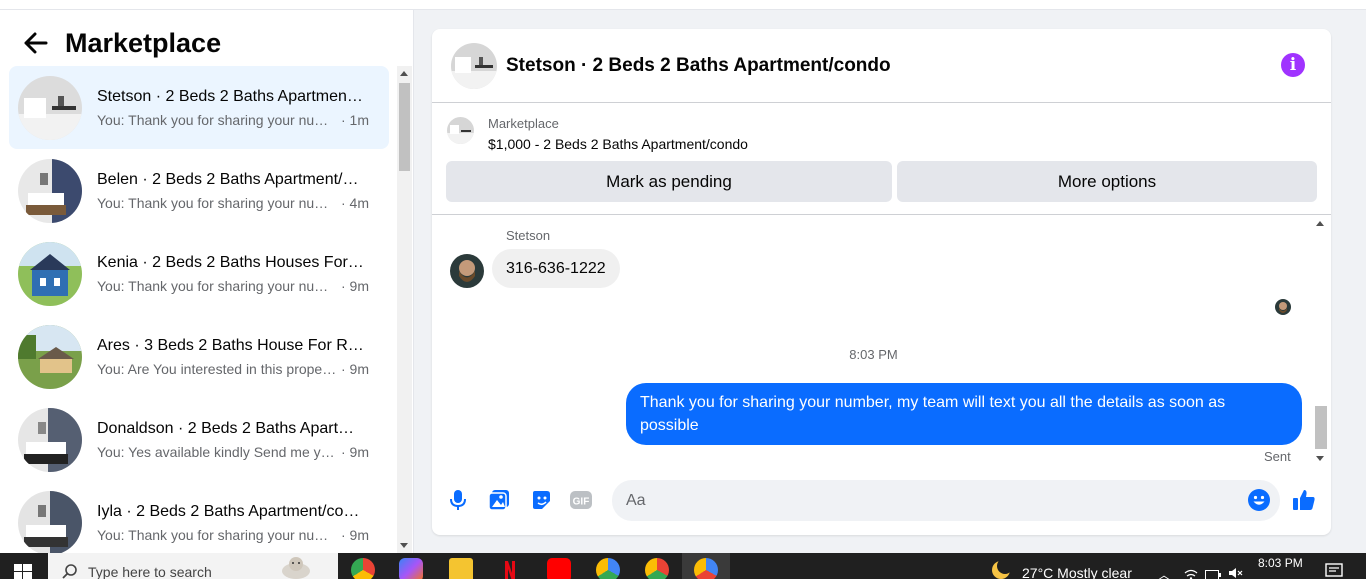 The height and width of the screenshot is (579, 1366). I want to click on listing-price: $1,000 - 2 Beds 2 Baths Apartment/condo, so click(618, 144).